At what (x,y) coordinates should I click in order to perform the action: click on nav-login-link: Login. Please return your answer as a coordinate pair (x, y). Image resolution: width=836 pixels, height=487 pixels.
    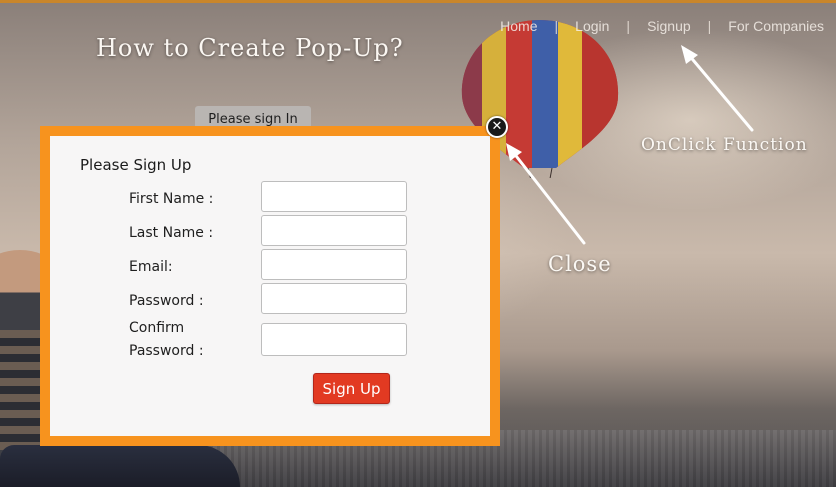
    Looking at the image, I should click on (592, 26).